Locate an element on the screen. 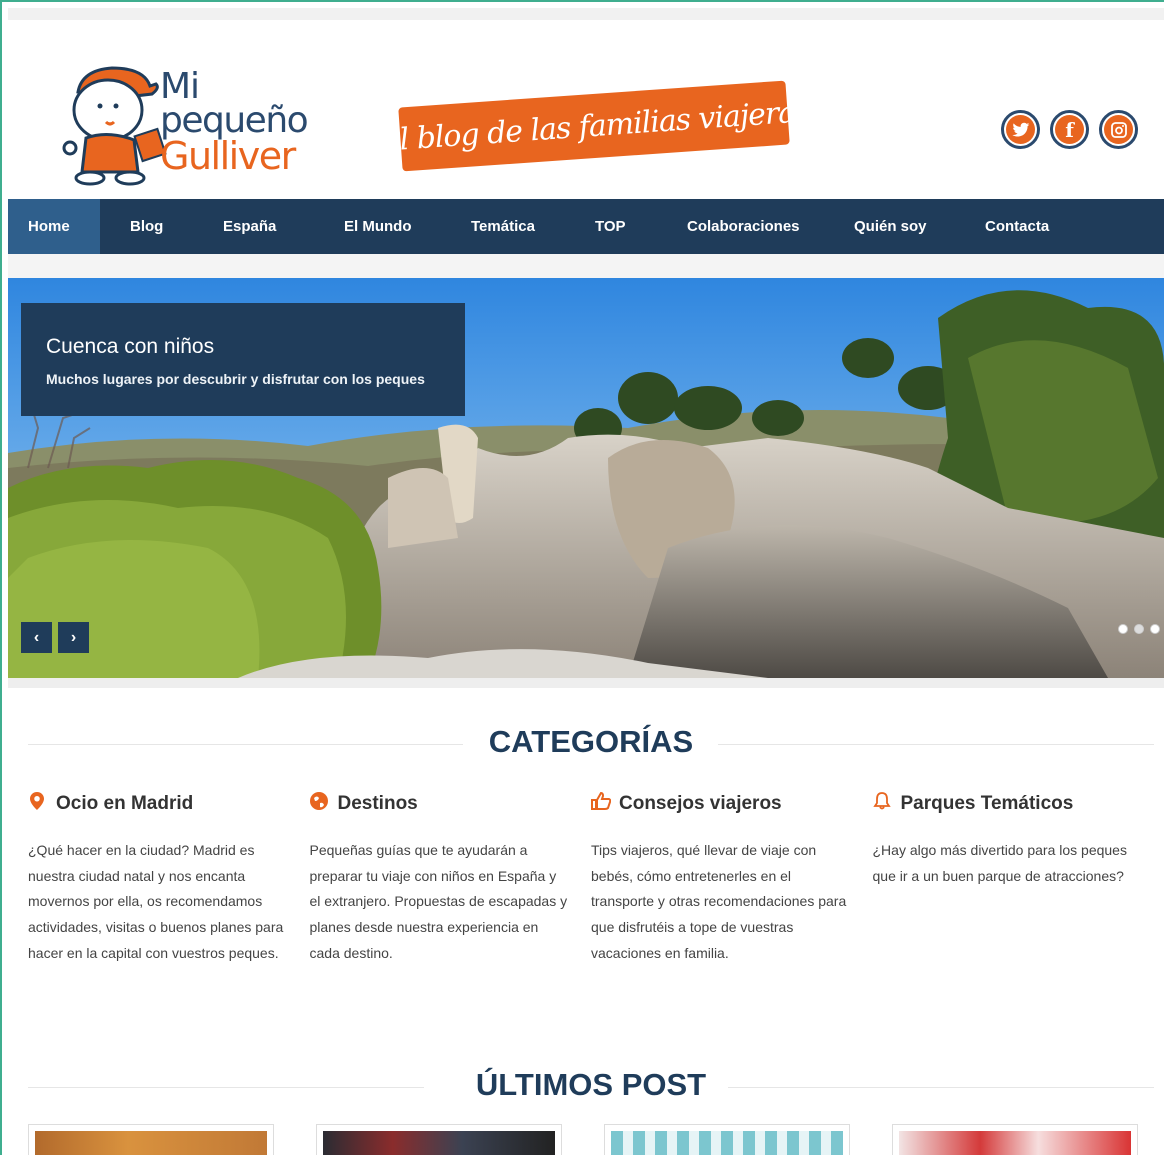 The height and width of the screenshot is (1155, 1164). category-header: Consejos viajeros is located at coordinates (721, 803).